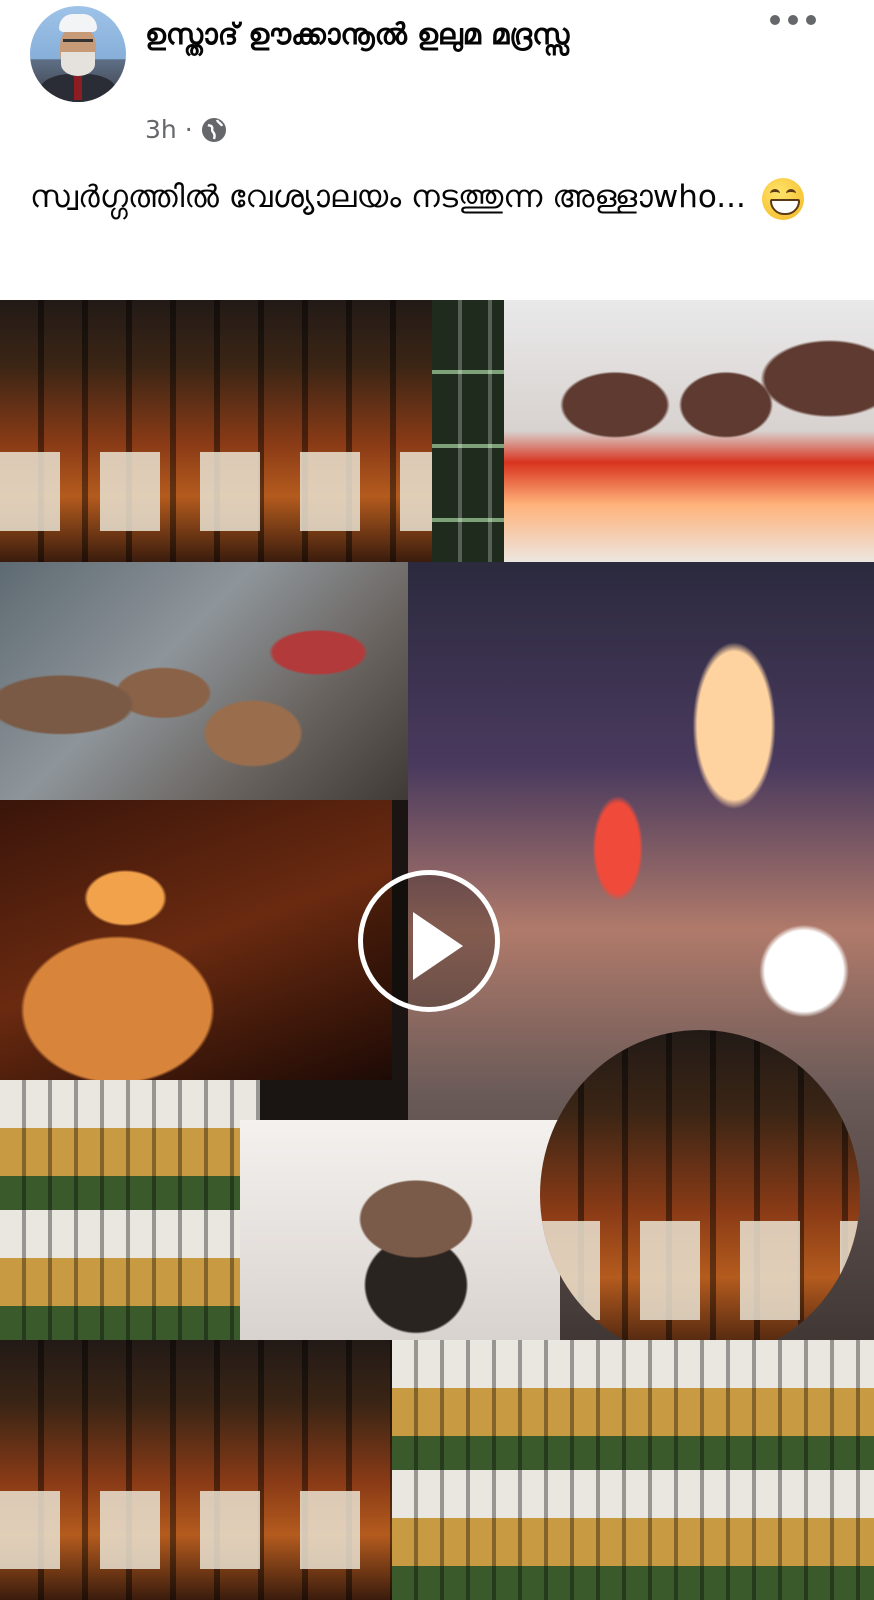 Image resolution: width=874 pixels, height=1600 pixels. I want to click on collage-bottles-bottom-left, so click(196, 1470).